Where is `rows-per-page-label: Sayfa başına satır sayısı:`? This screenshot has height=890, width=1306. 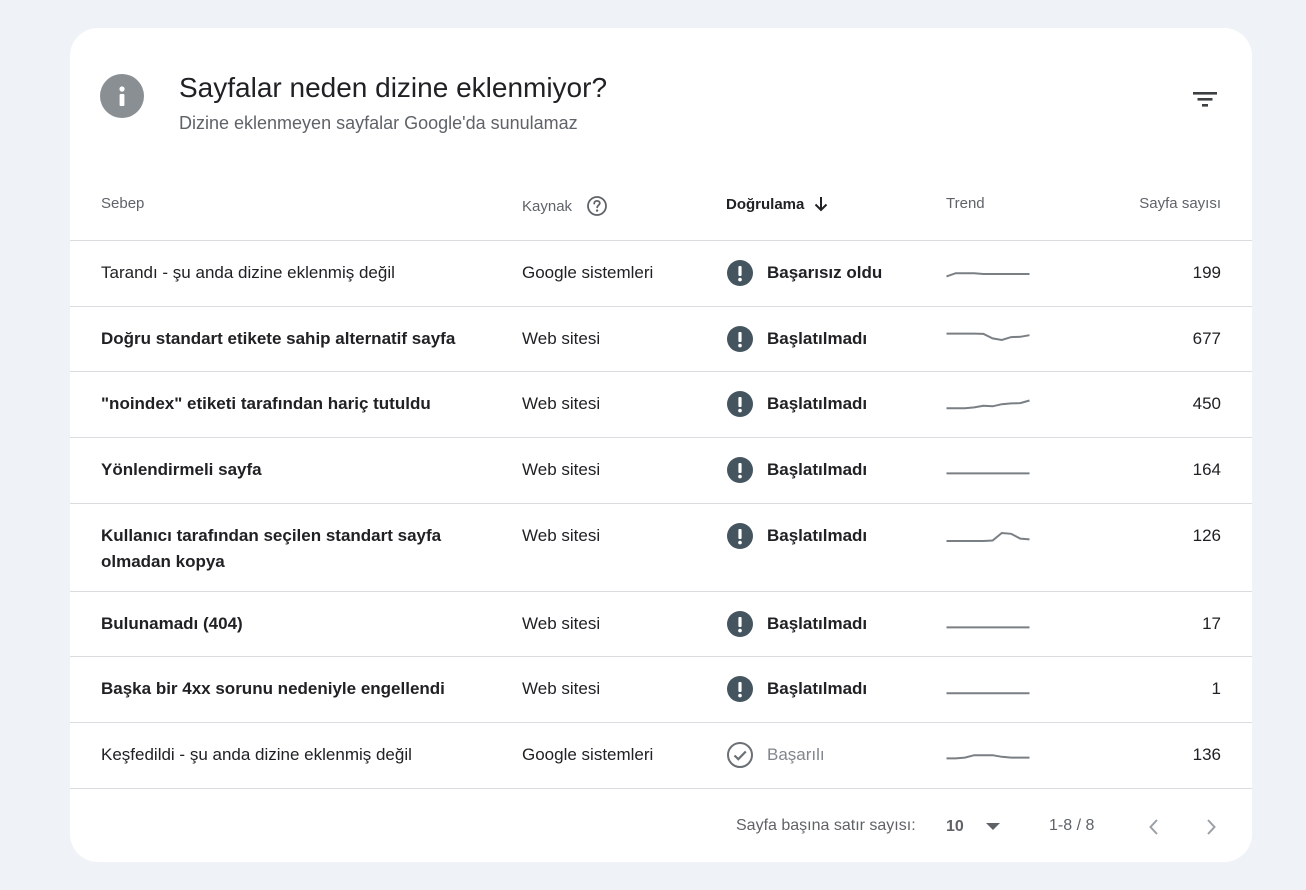
rows-per-page-label: Sayfa başına satır sayısı: is located at coordinates (826, 825).